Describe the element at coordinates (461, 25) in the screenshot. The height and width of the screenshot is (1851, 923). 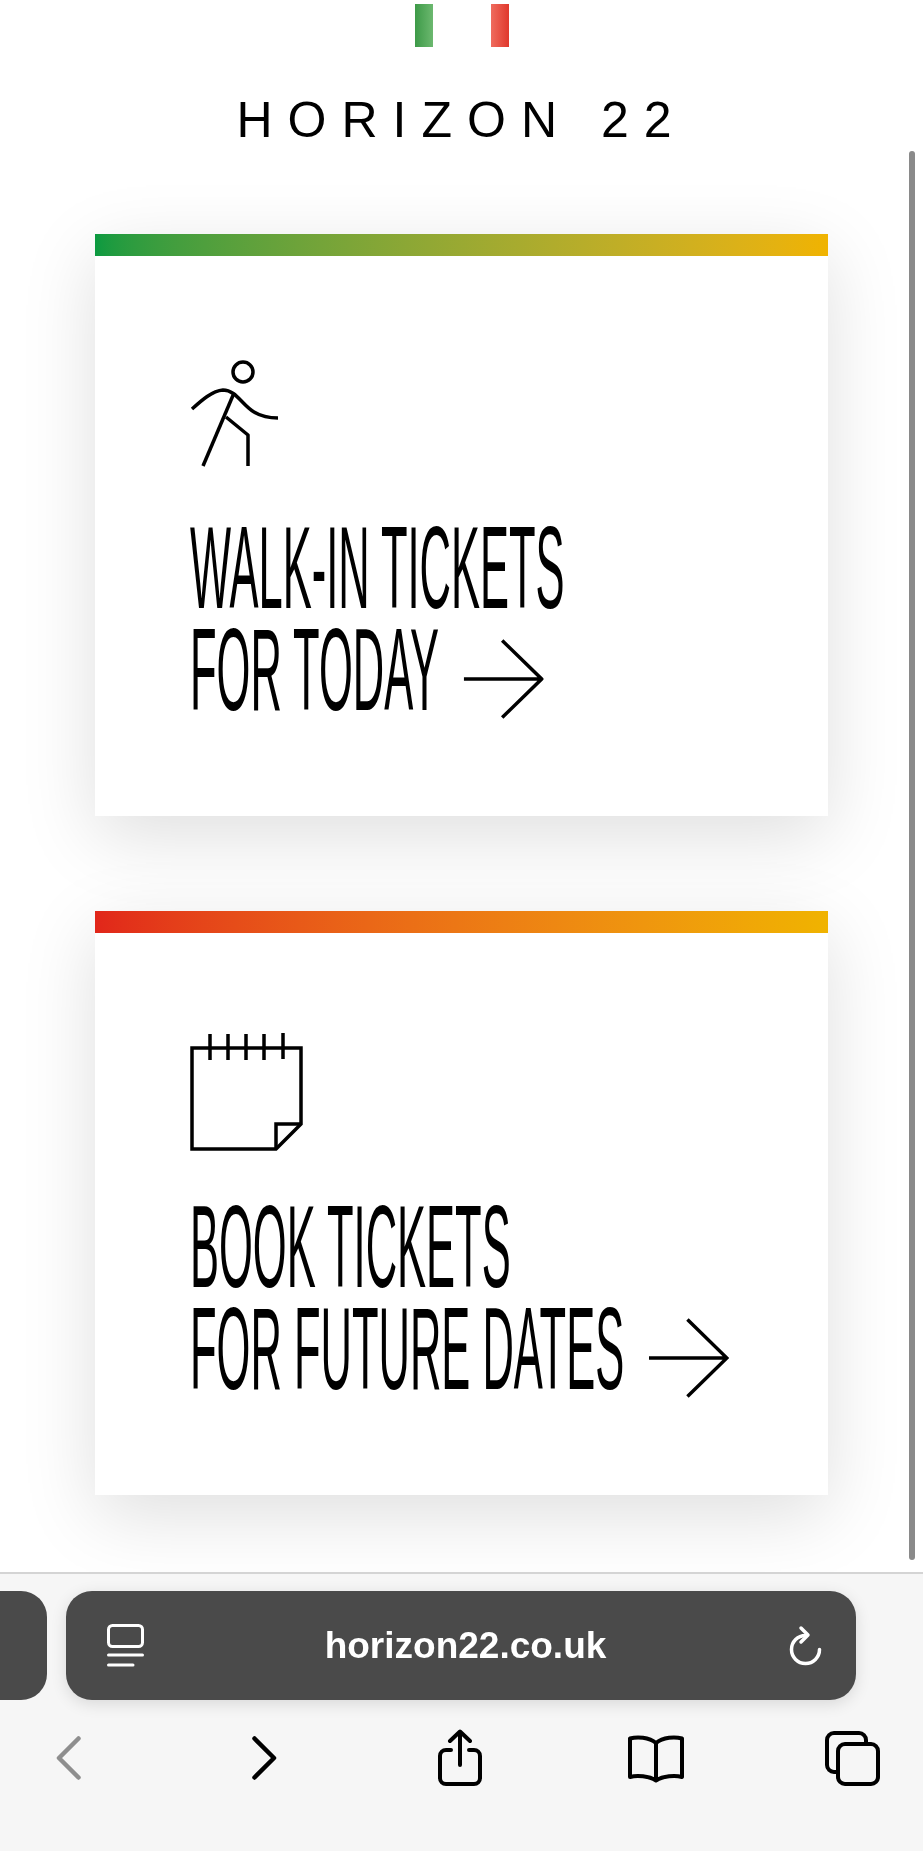
I see `flag-icon` at that location.